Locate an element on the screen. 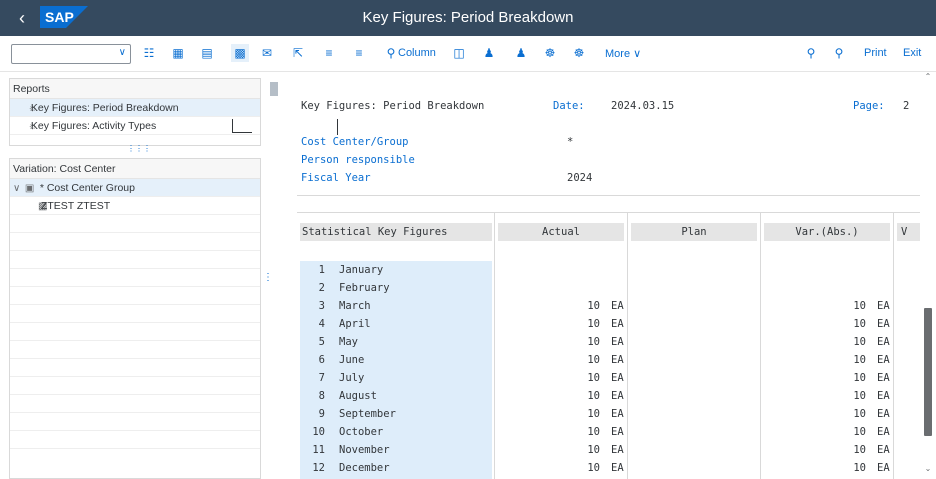 This screenshot has width=936, height=479. cell-num: 5 is located at coordinates (321, 342).